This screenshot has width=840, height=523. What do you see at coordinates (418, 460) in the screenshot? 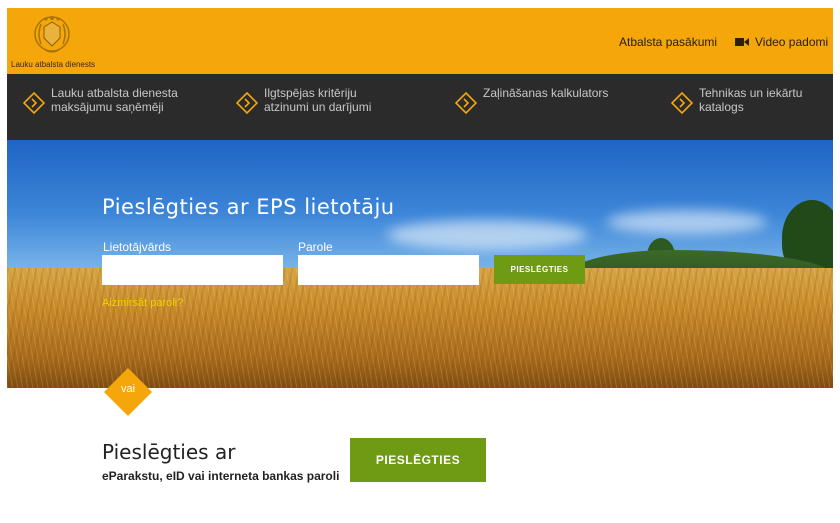
I see `eparaksts-login-button: PIESLĒGTIES` at bounding box center [418, 460].